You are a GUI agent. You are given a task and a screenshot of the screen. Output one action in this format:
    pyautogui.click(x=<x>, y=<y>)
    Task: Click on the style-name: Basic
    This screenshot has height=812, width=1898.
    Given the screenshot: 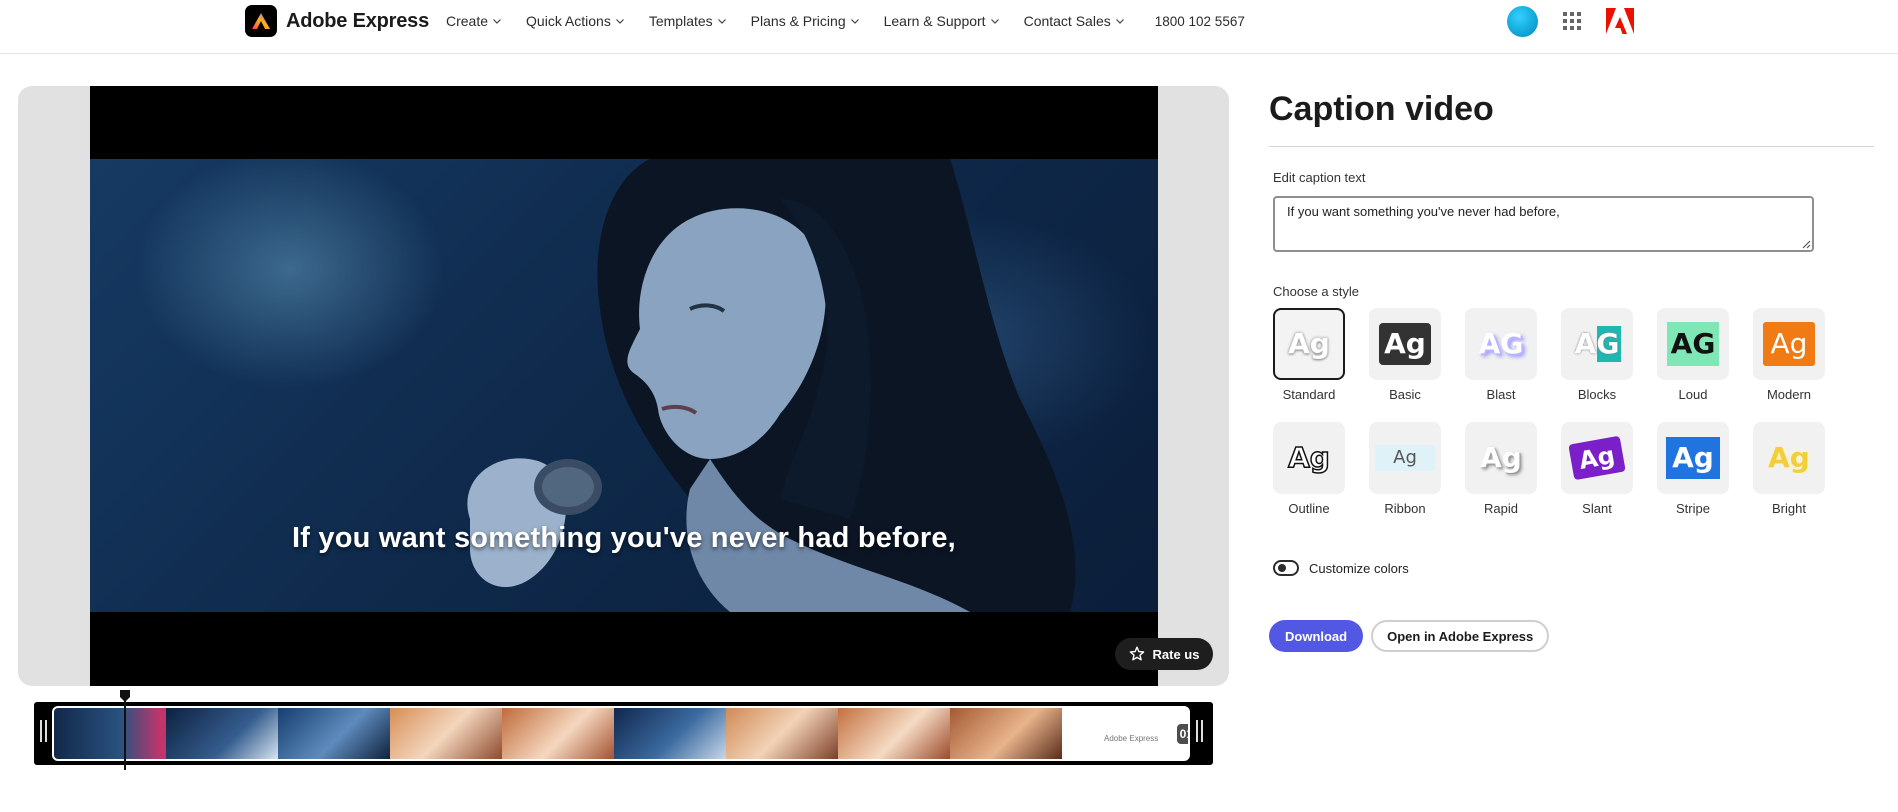 What is the action you would take?
    pyautogui.click(x=1405, y=394)
    